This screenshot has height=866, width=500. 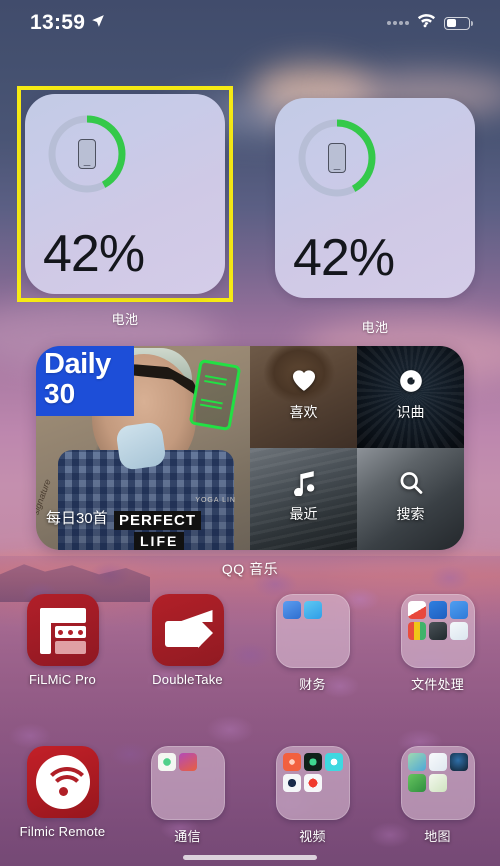 What do you see at coordinates (77, 364) in the screenshot?
I see `daily-badge-title: Daily` at bounding box center [77, 364].